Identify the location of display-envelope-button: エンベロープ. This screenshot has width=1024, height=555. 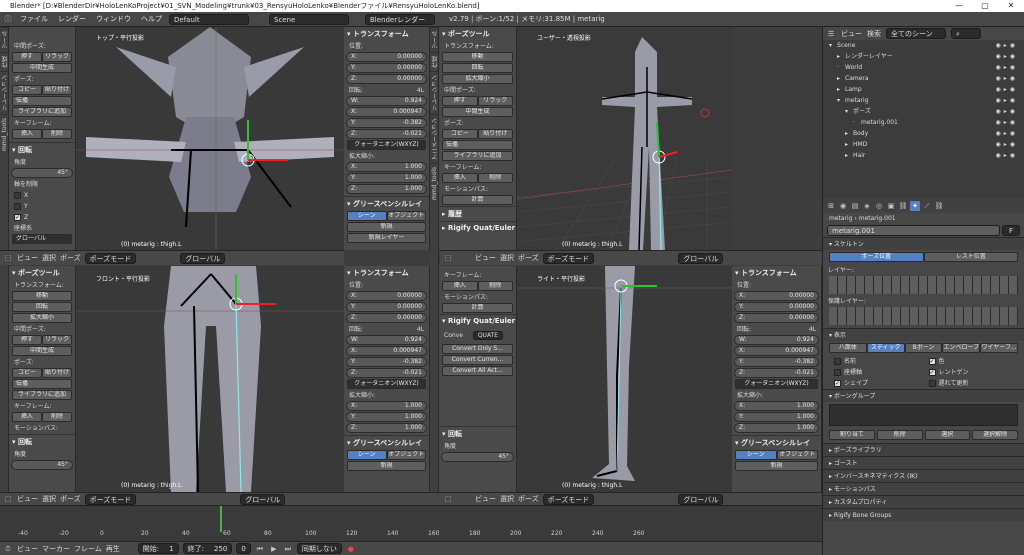
(961, 348).